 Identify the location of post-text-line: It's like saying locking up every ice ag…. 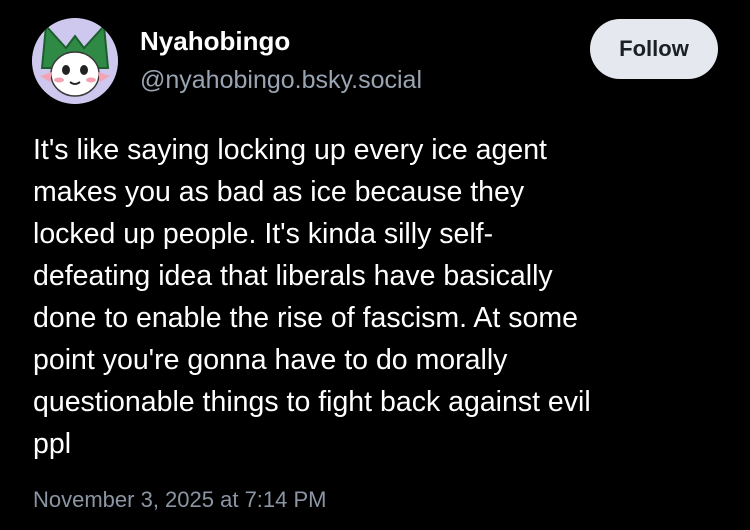
(290, 150).